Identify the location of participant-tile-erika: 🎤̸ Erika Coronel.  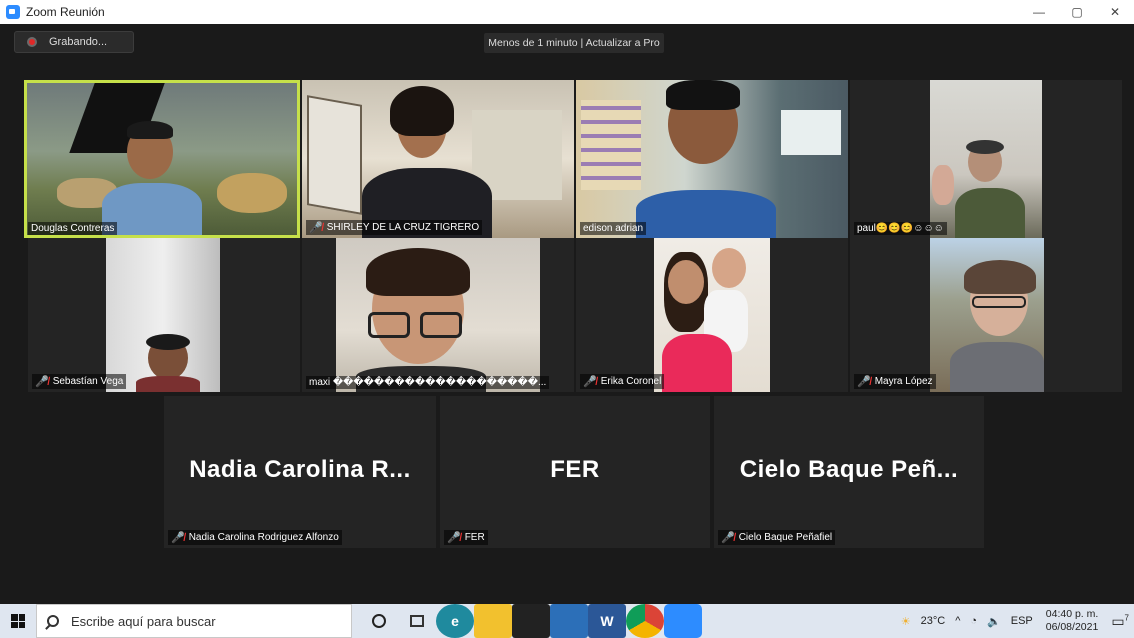
(712, 315).